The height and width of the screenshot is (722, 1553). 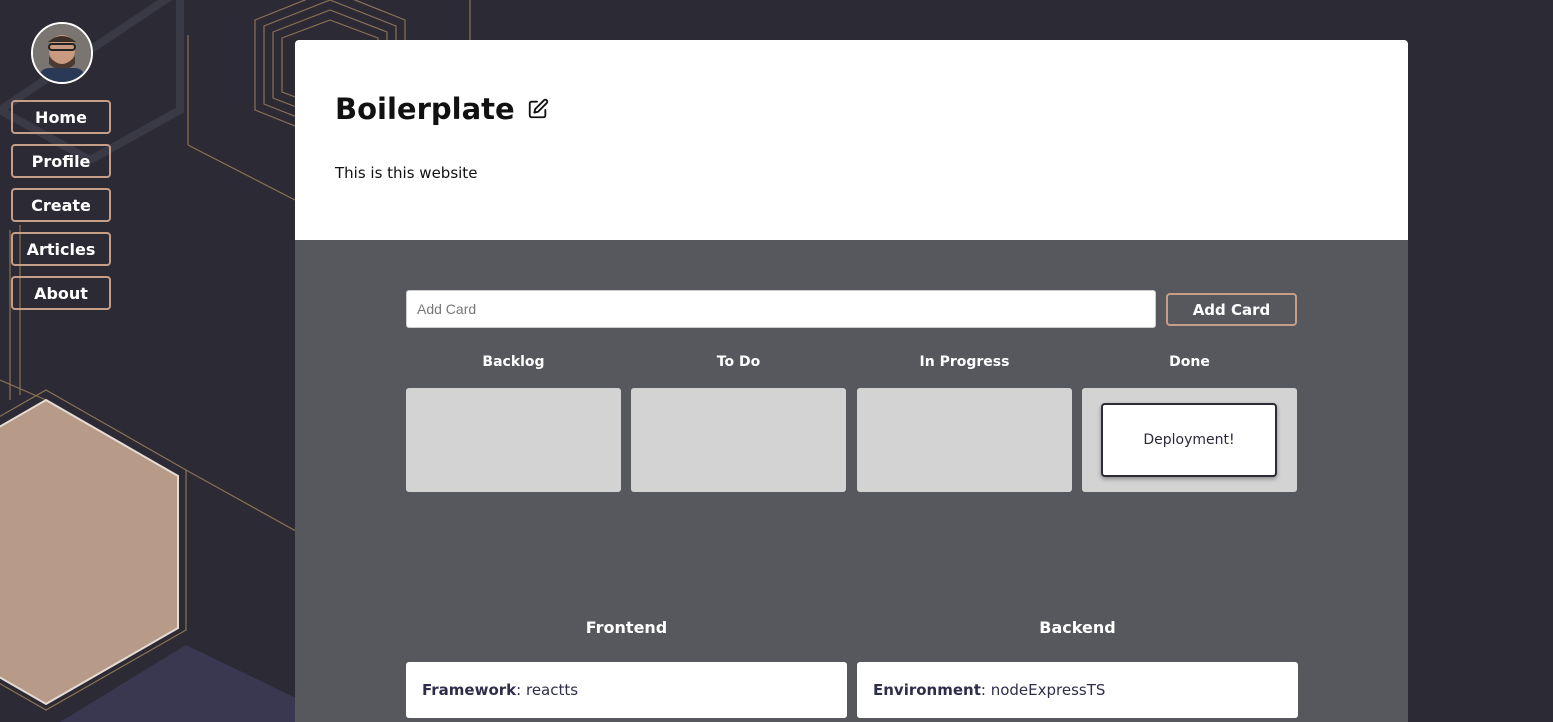 What do you see at coordinates (513, 440) in the screenshot?
I see `column-backlog` at bounding box center [513, 440].